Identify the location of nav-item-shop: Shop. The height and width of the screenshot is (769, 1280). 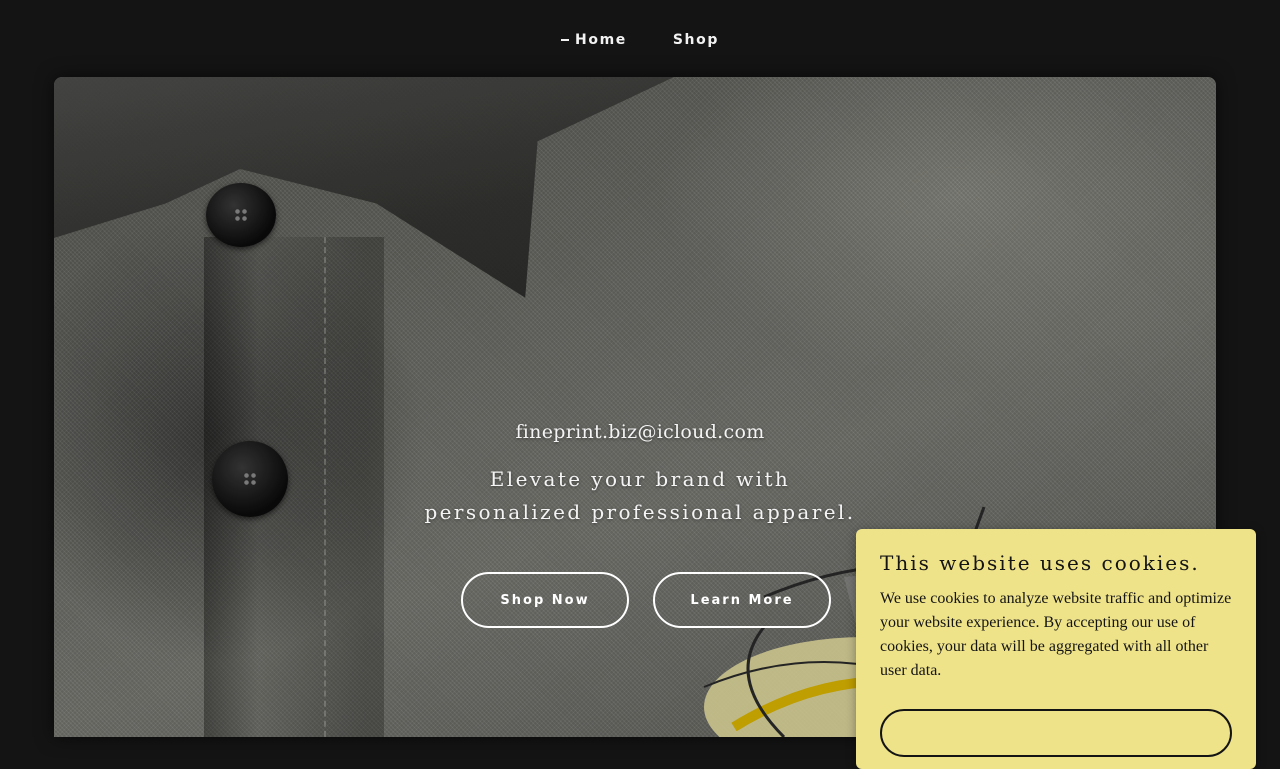
(696, 40).